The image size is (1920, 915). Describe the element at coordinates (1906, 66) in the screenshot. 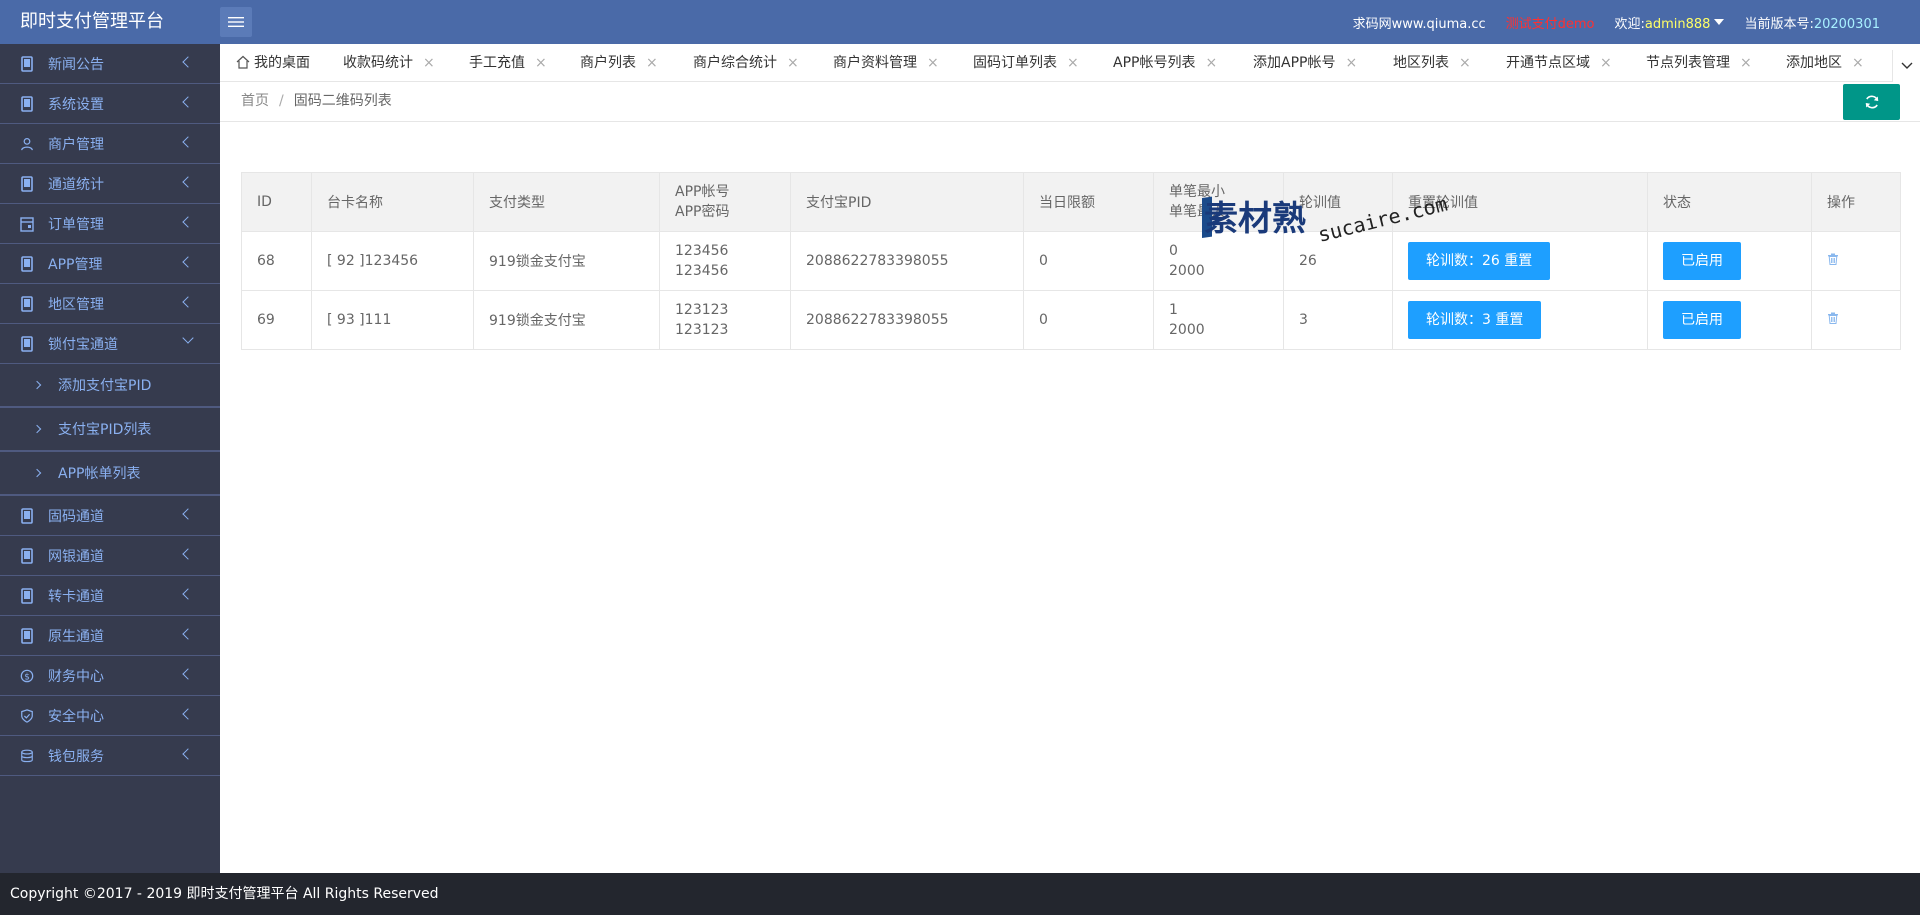

I see `tab-more-button` at that location.